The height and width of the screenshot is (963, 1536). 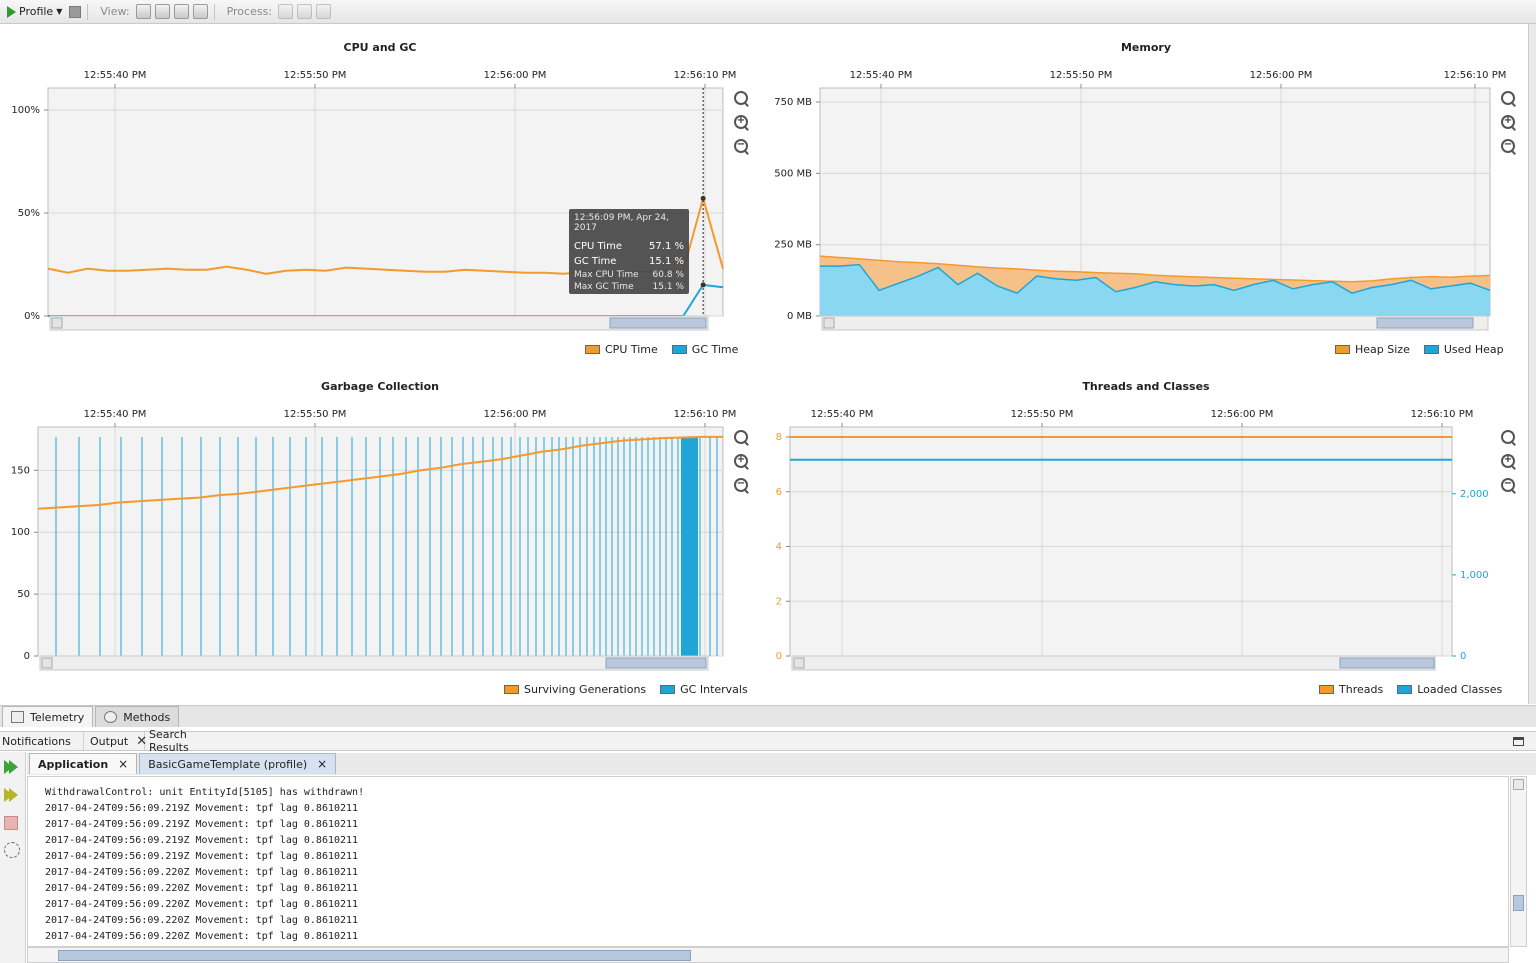 I want to click on chart-scrollbar, so click(x=379, y=323).